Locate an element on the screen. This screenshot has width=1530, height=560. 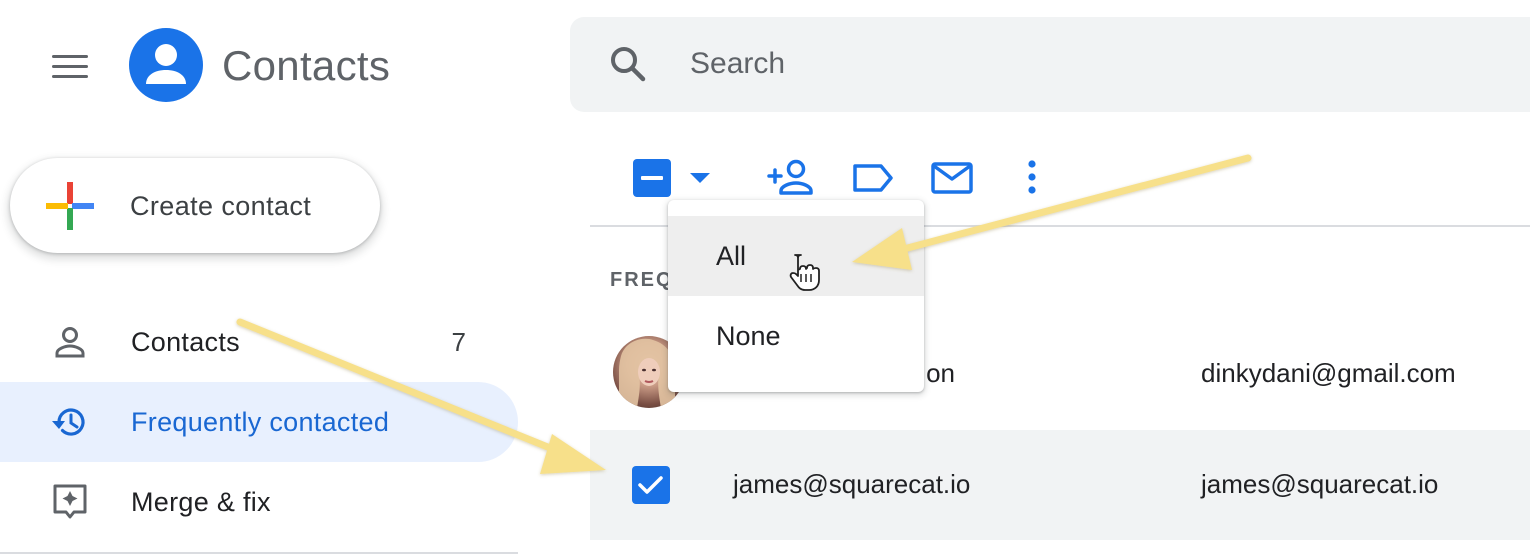
sidebar-item-label: Merge & fix is located at coordinates (201, 502).